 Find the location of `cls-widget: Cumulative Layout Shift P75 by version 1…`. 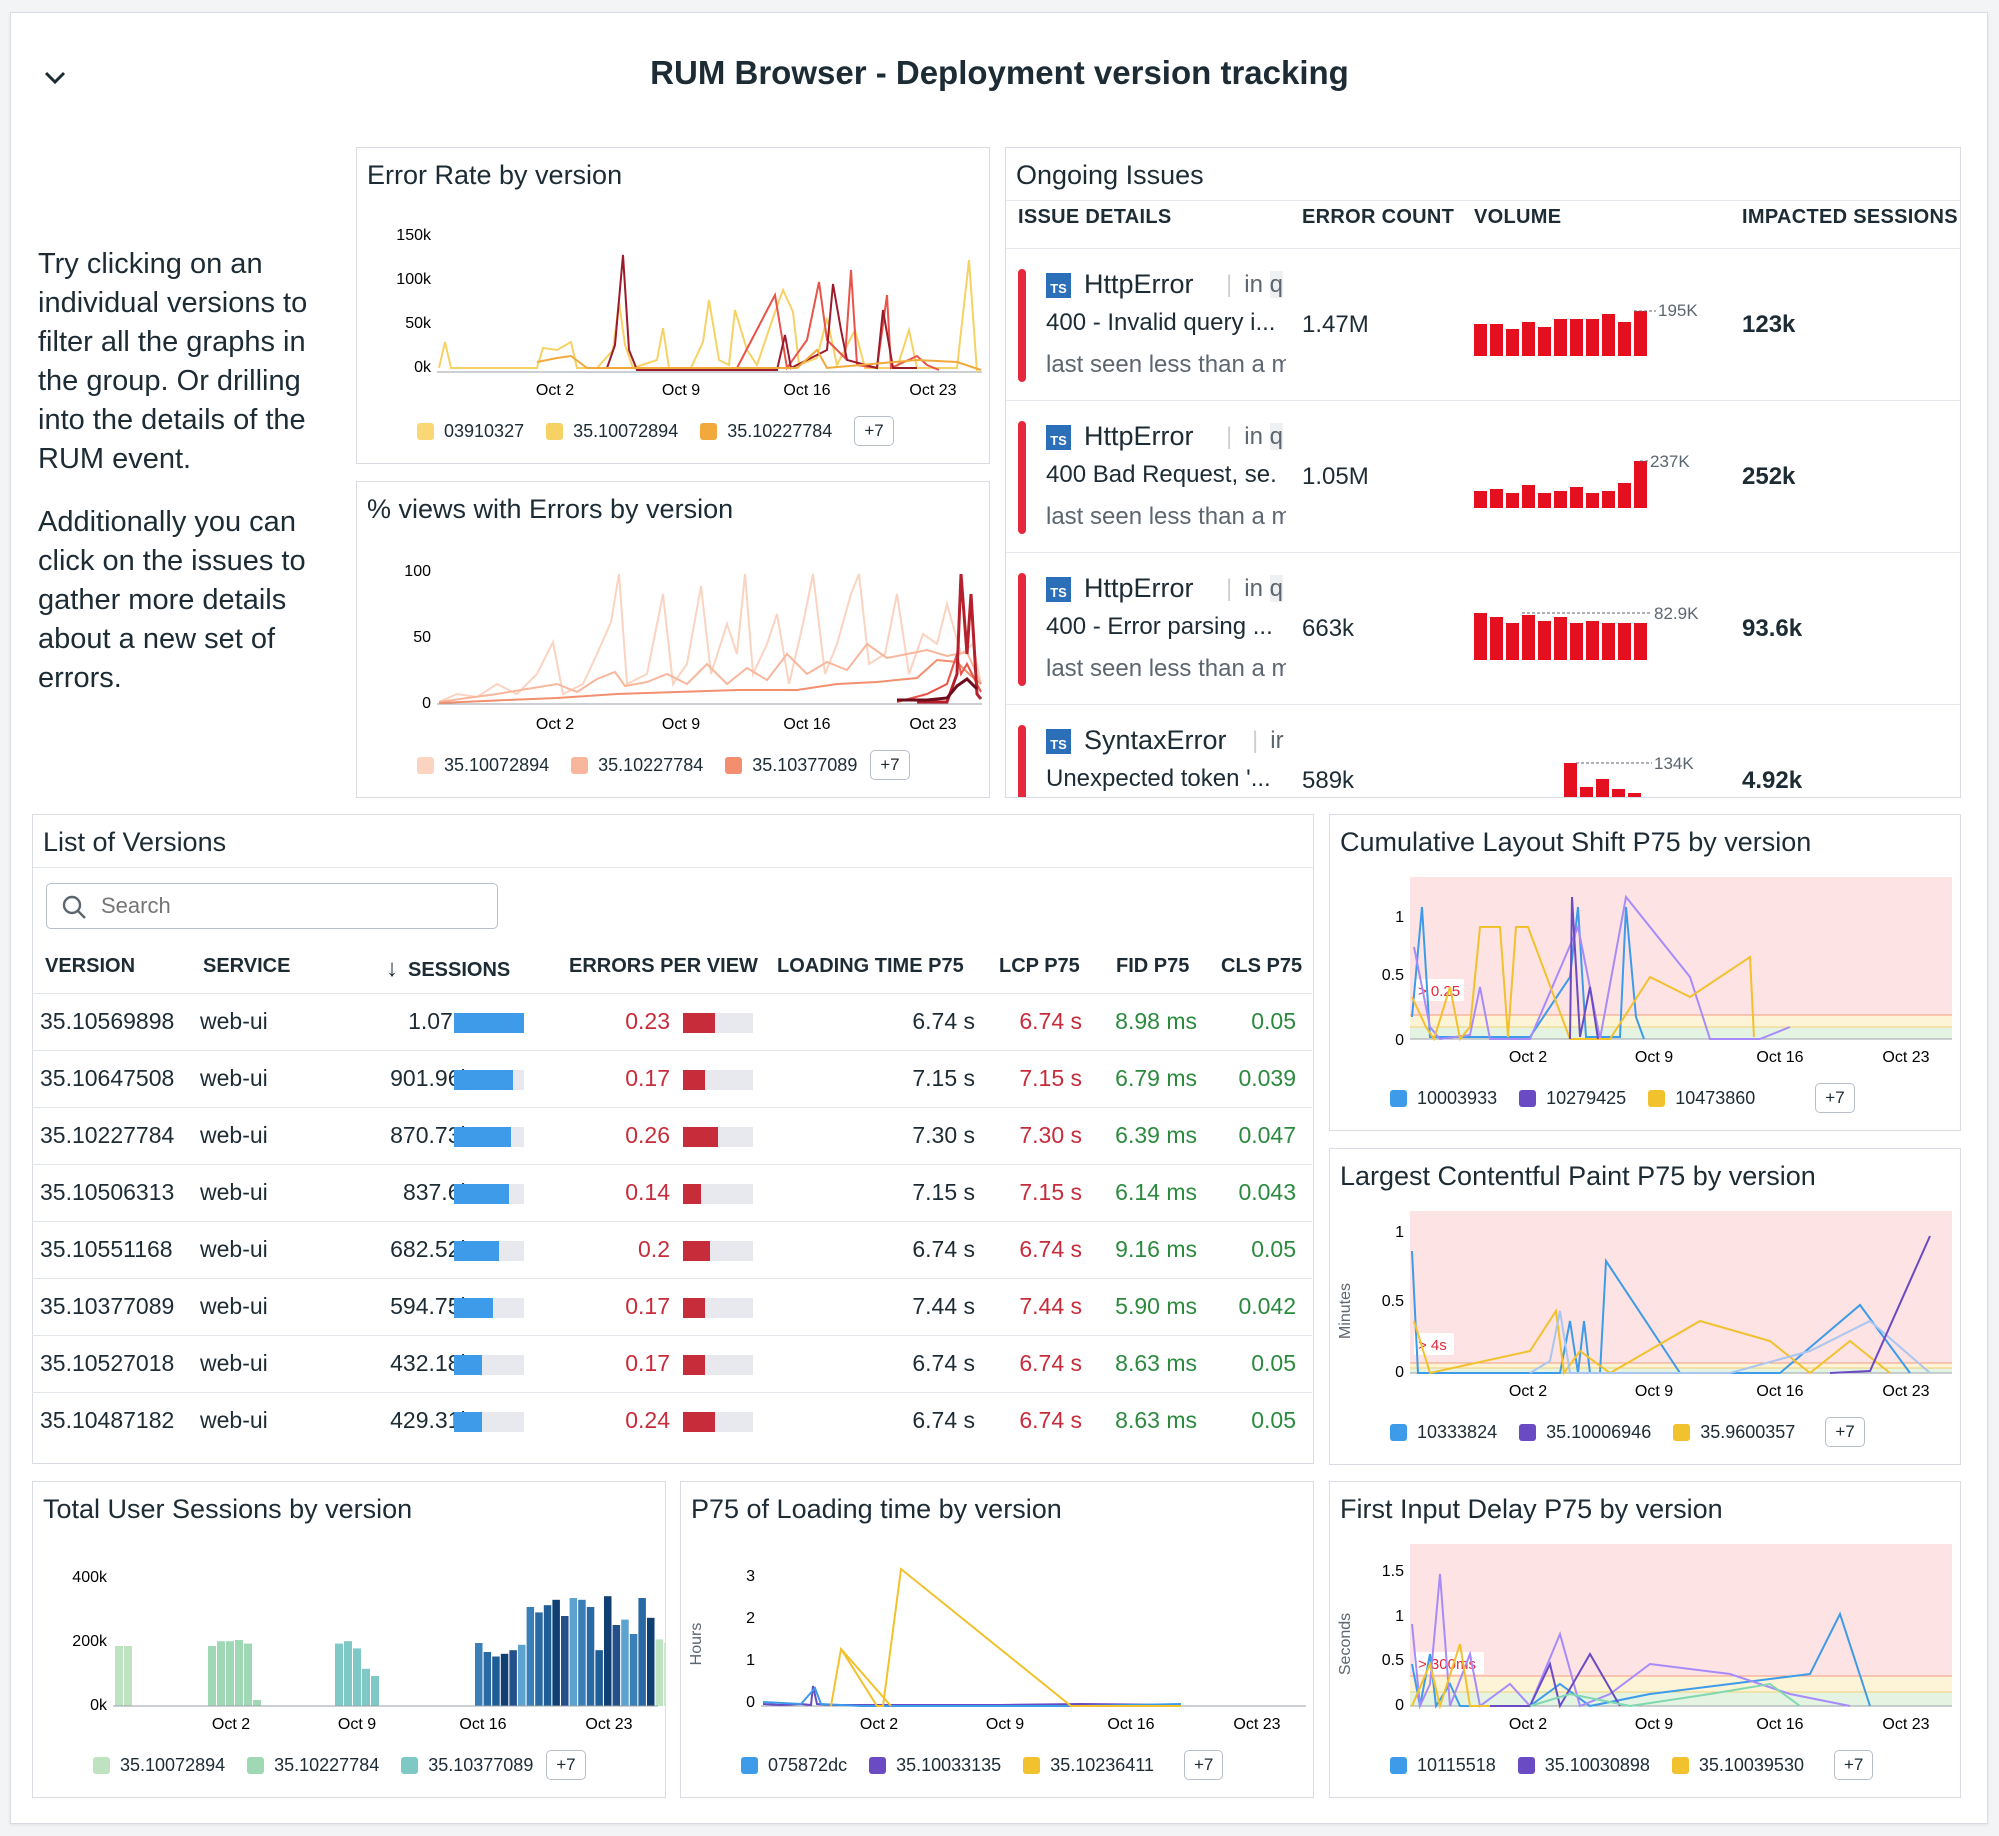

cls-widget: Cumulative Layout Shift P75 by version 1… is located at coordinates (1645, 972).